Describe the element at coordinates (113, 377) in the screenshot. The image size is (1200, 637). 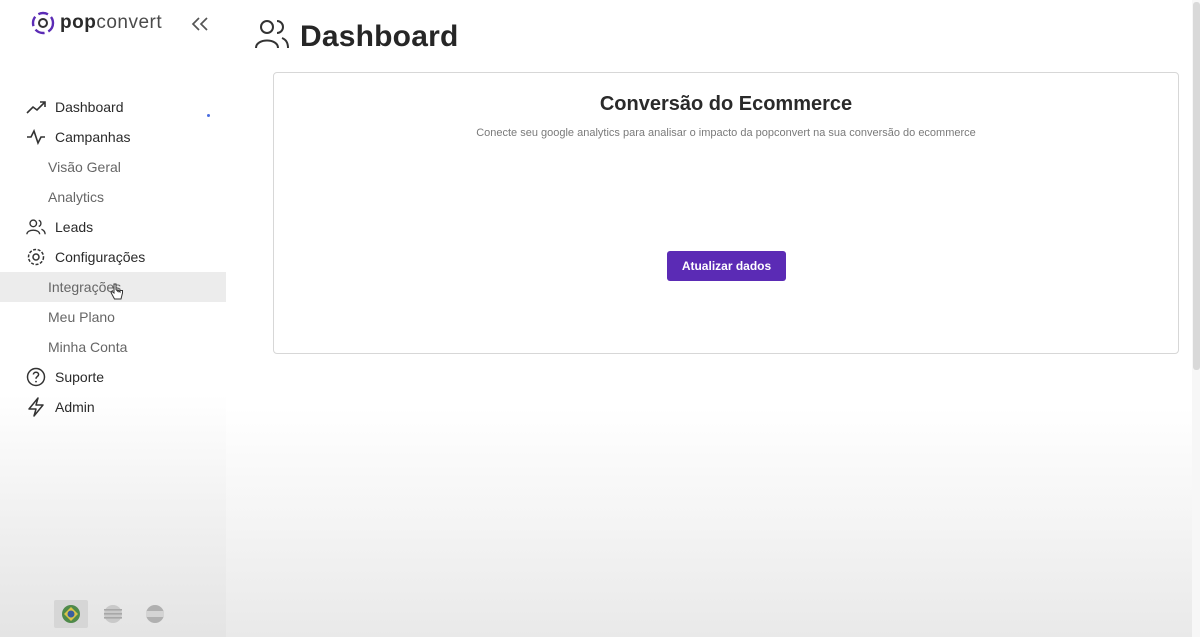
I see `sidebar-item-suporte: Suporte` at that location.